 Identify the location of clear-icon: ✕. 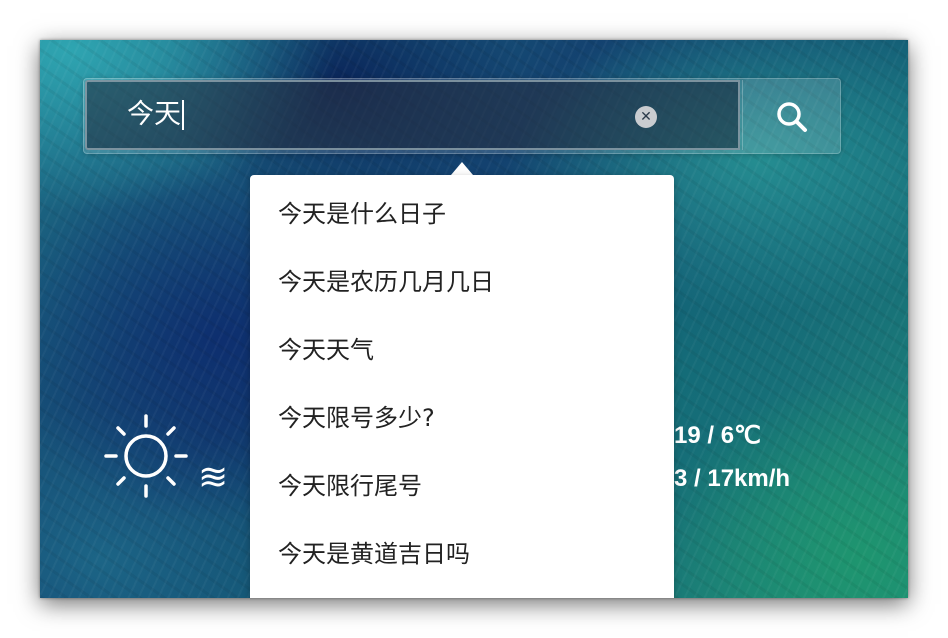
(646, 117).